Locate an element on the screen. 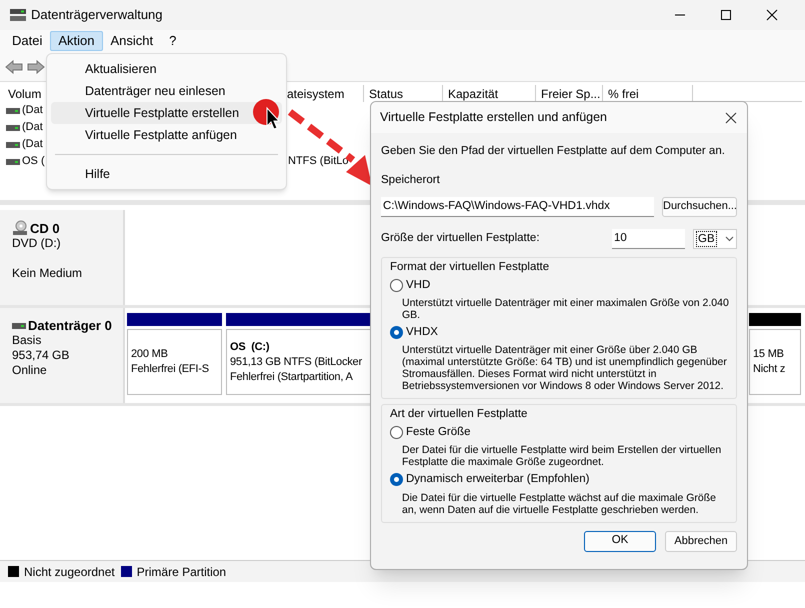  disk-management-icon is located at coordinates (18, 15).